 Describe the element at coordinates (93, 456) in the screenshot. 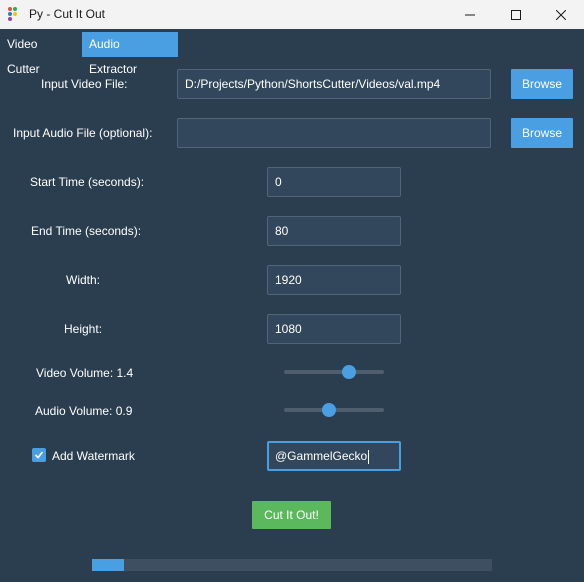

I see `watermark-label: Add Watermark` at that location.